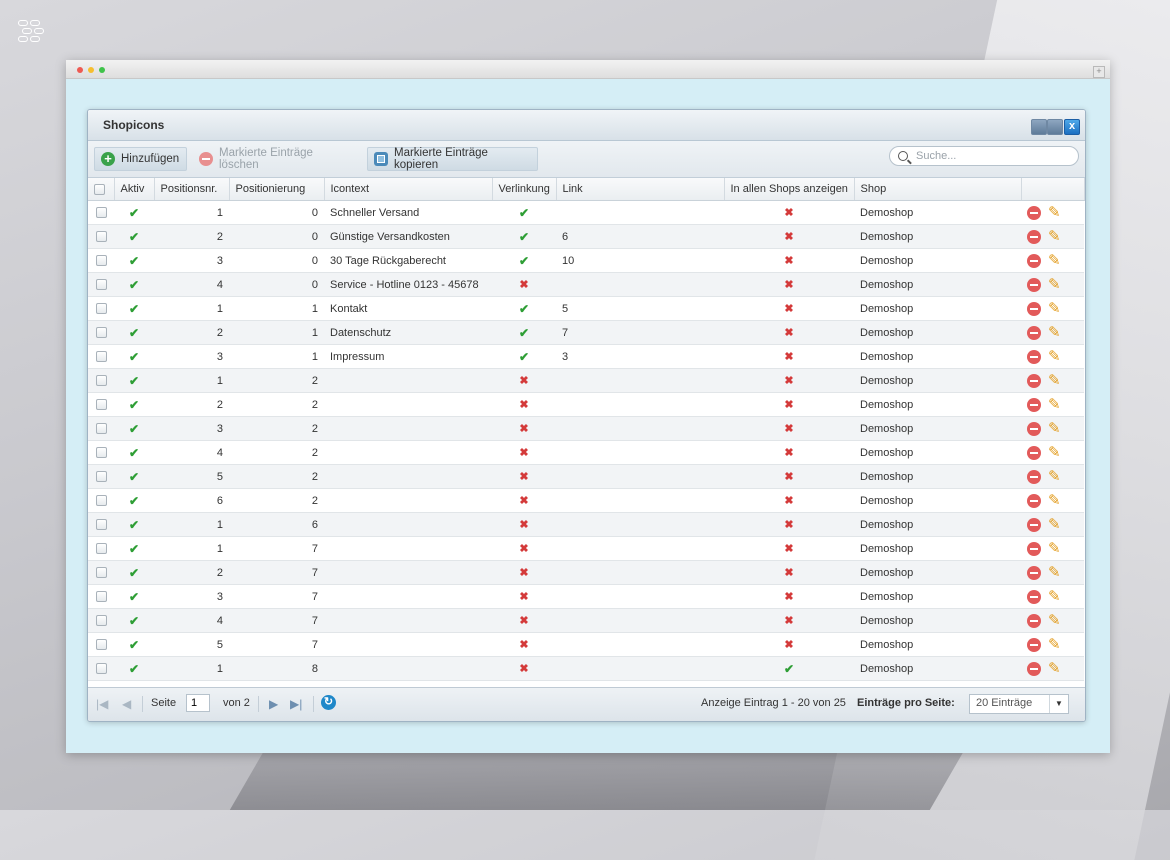 The height and width of the screenshot is (860, 1170). Describe the element at coordinates (586, 500) in the screenshot. I see `table-row: ✔ 6 2 ✖ ✖ Demoshop ✎` at that location.